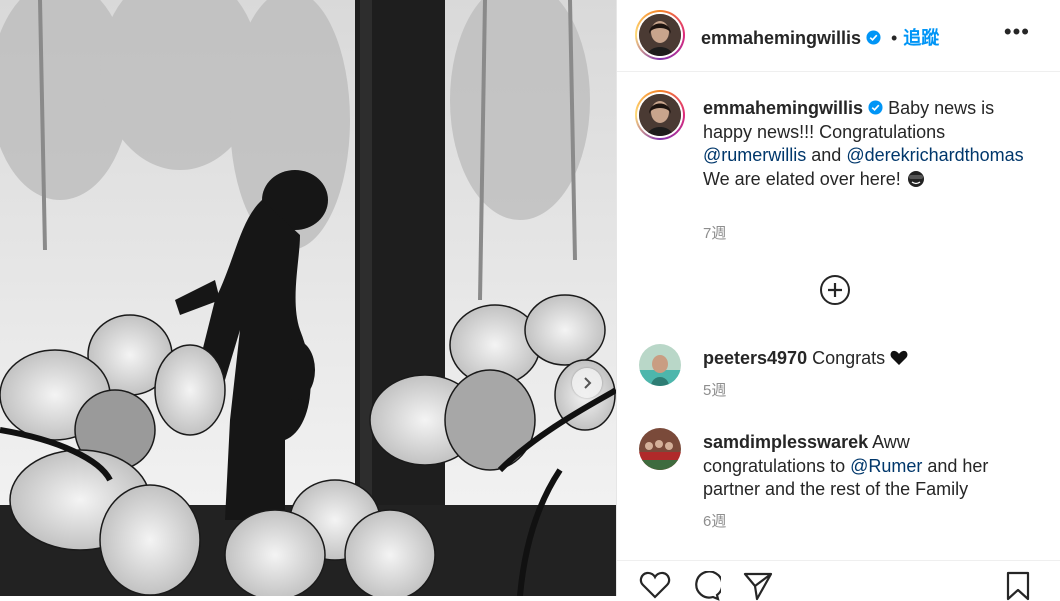 The image size is (1060, 601). I want to click on carousel-next-button, so click(587, 383).